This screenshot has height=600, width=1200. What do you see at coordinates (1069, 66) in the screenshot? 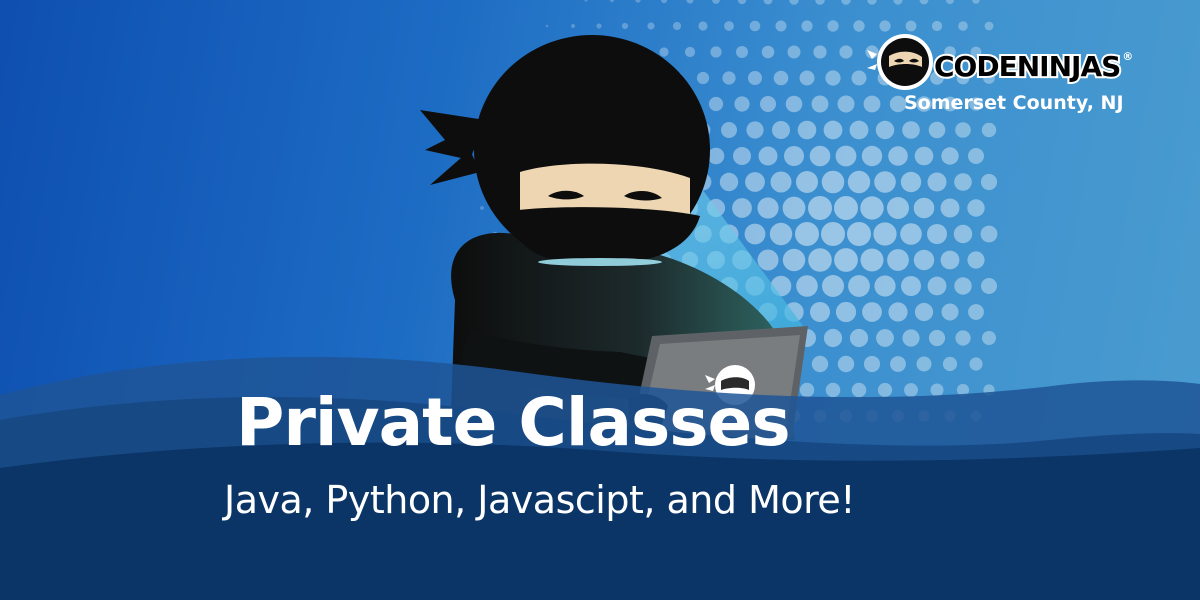
I see `logo-word-ninjas: NINJAS` at bounding box center [1069, 66].